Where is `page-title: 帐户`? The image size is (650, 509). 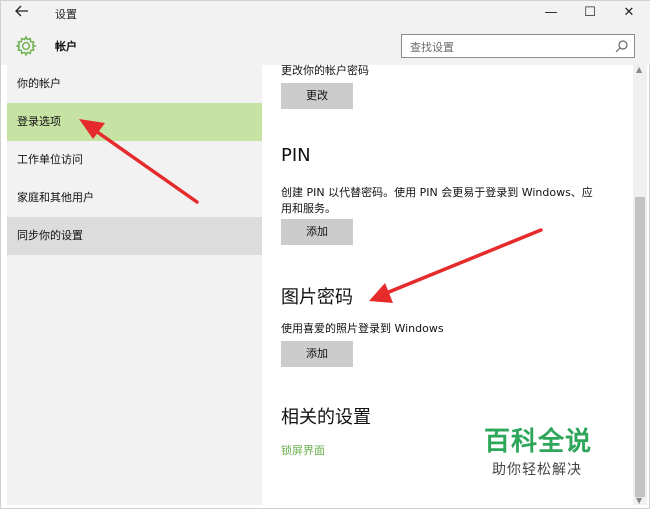 page-title: 帐户 is located at coordinates (66, 46).